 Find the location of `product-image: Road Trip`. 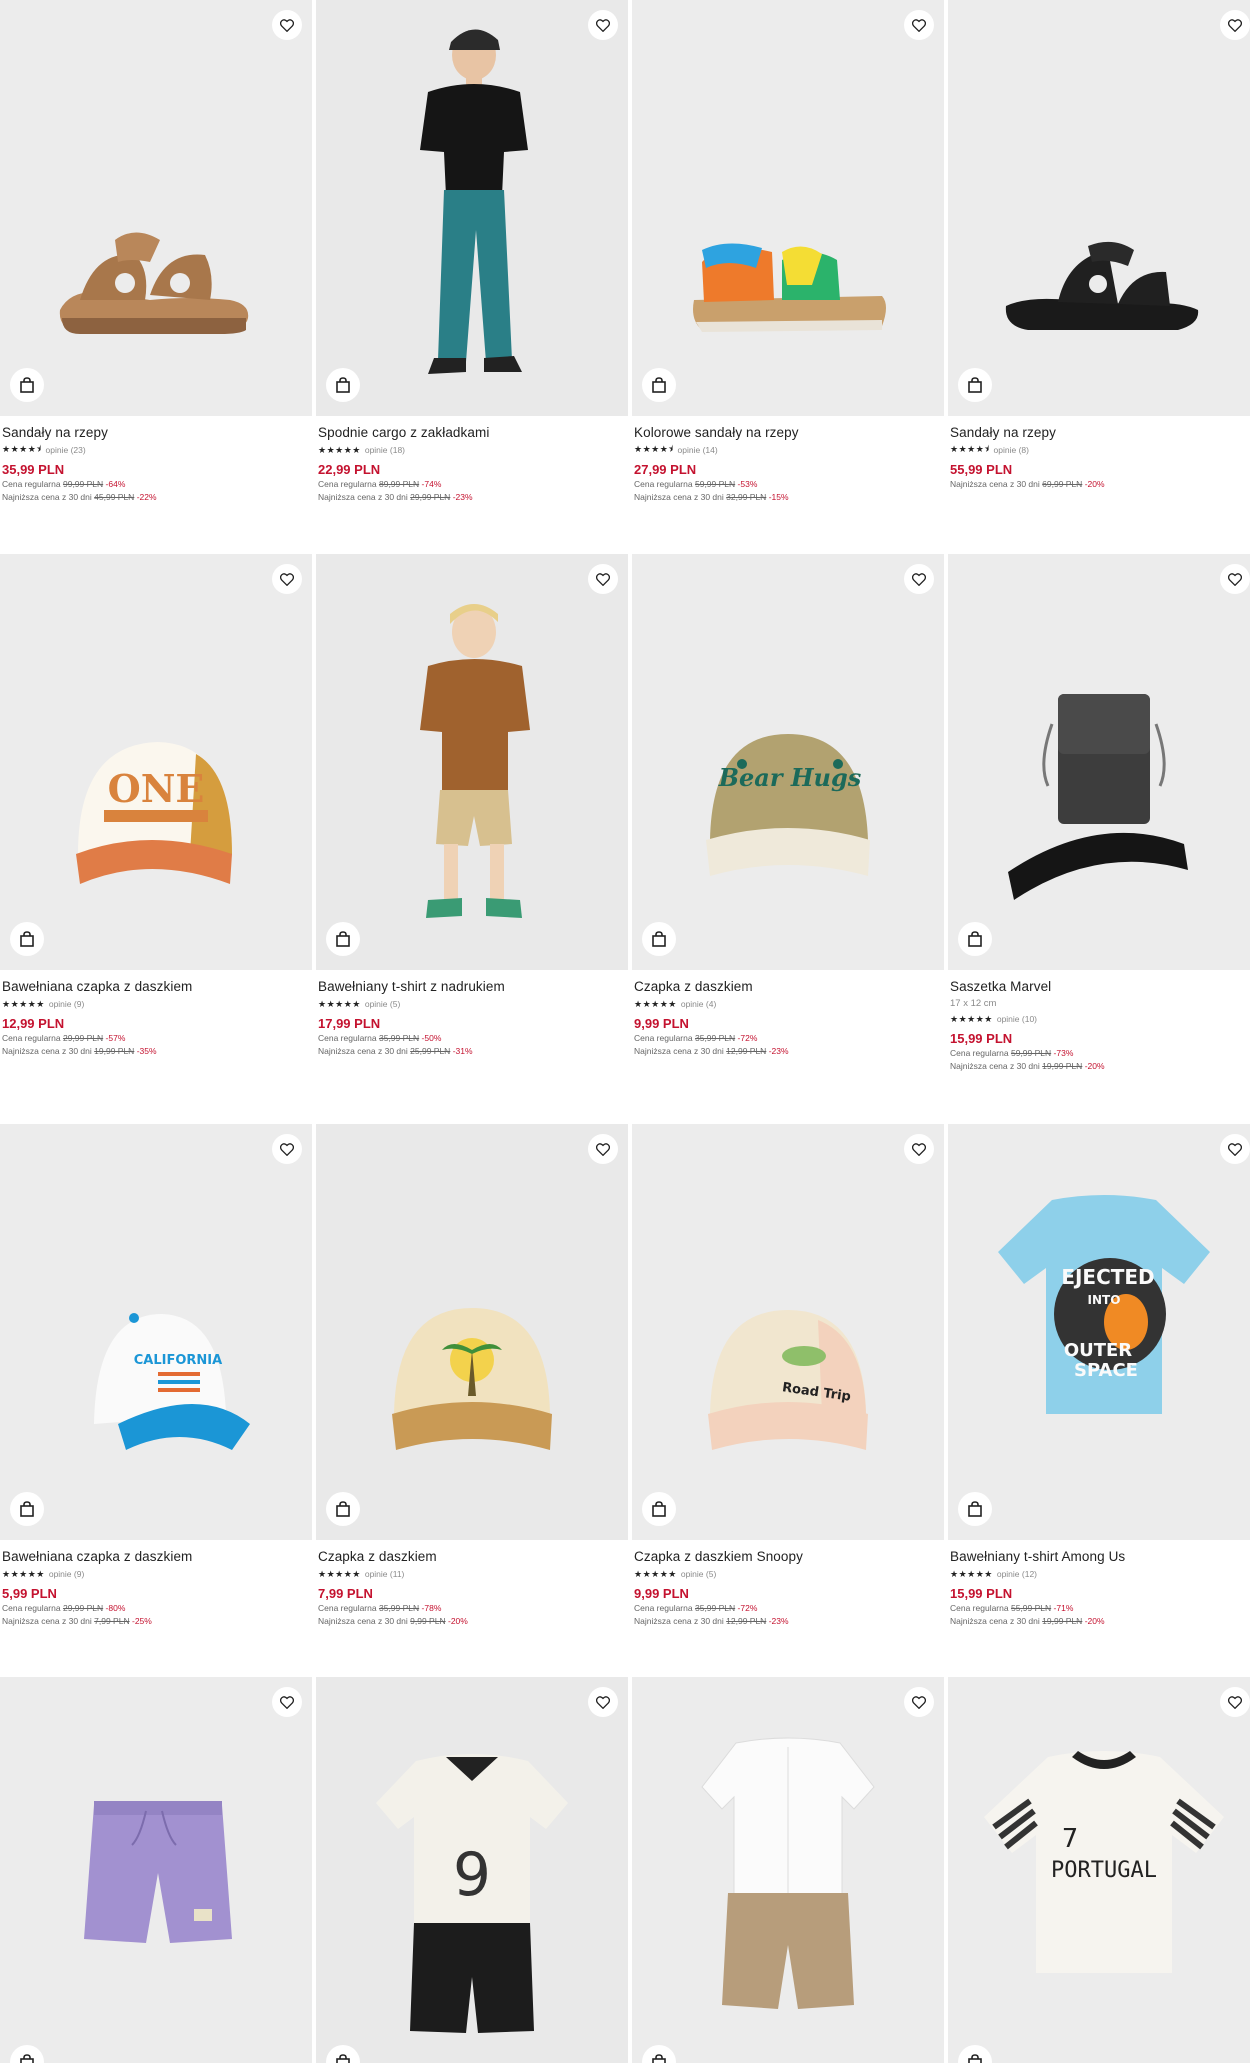

product-image: Road Trip is located at coordinates (788, 1332).